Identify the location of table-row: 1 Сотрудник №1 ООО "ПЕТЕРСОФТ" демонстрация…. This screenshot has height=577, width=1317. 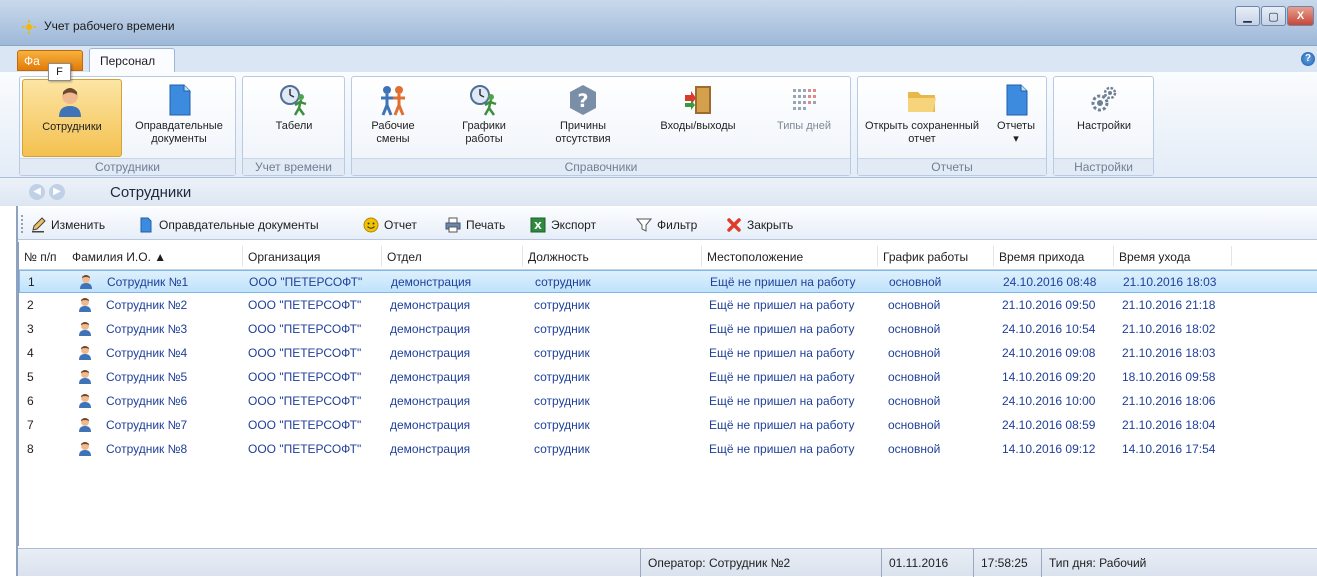
(668, 281).